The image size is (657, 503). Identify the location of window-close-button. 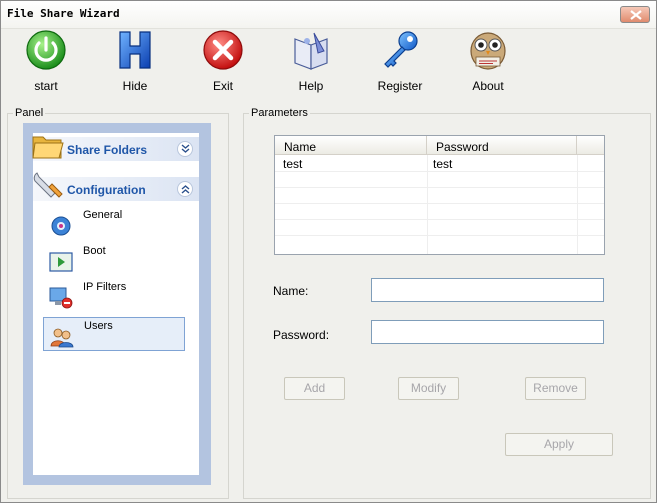
(635, 14).